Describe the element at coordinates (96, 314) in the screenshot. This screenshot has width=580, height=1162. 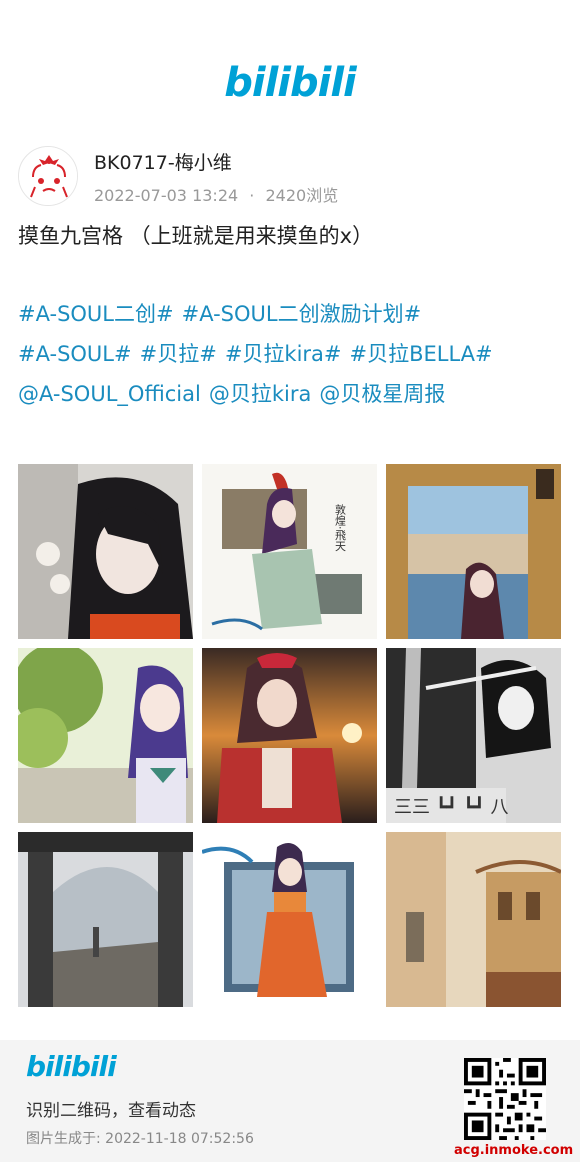
I see `tag-link: #A-SOUL二创#` at that location.